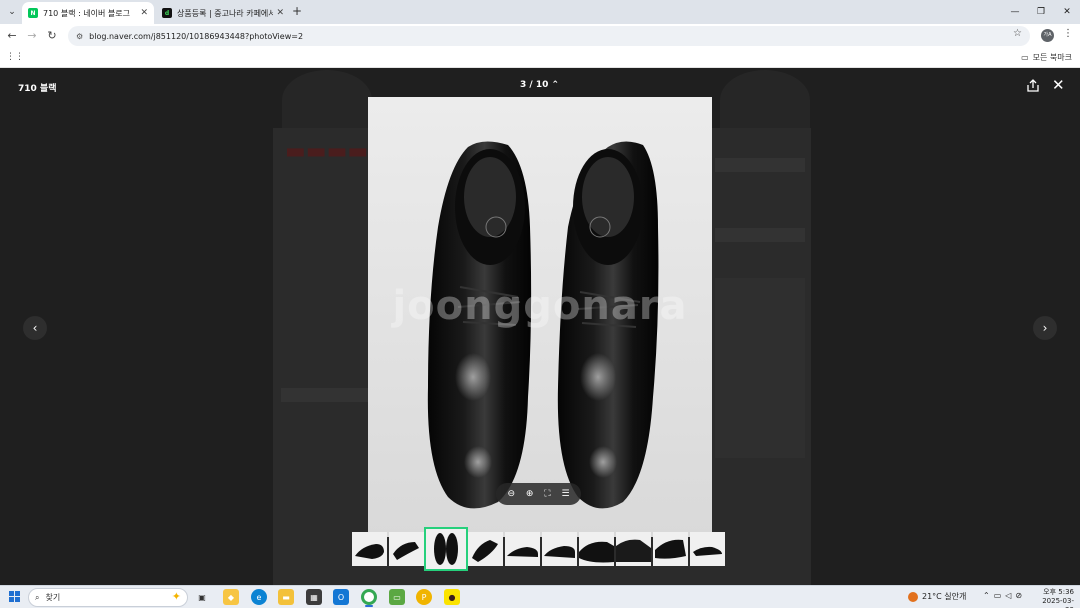  Describe the element at coordinates (565, 494) in the screenshot. I see `info-list-icon: ☰` at that location.